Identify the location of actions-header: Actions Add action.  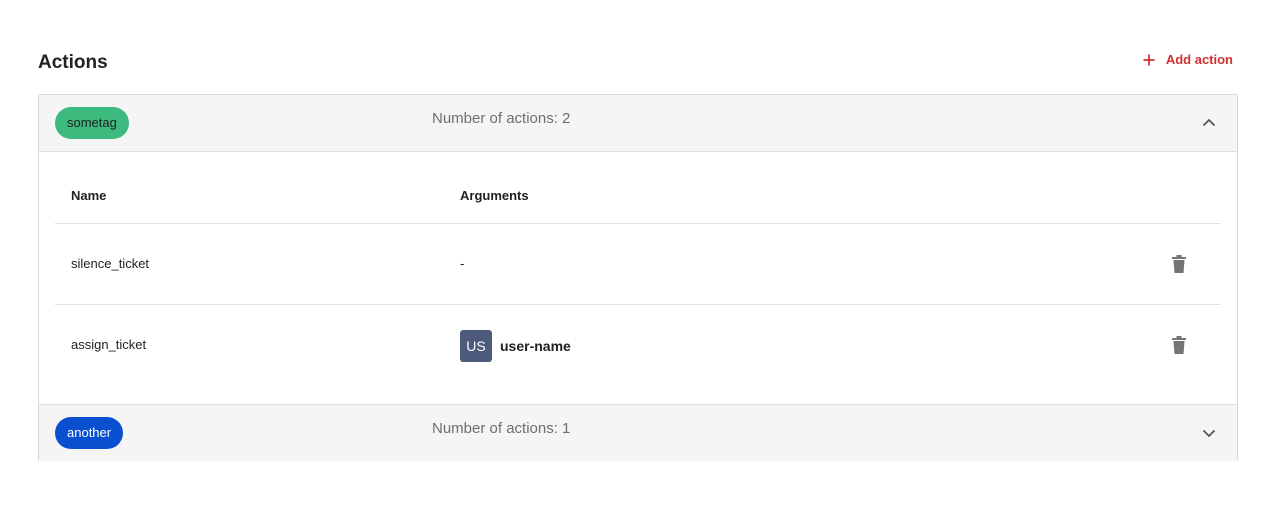
(638, 62).